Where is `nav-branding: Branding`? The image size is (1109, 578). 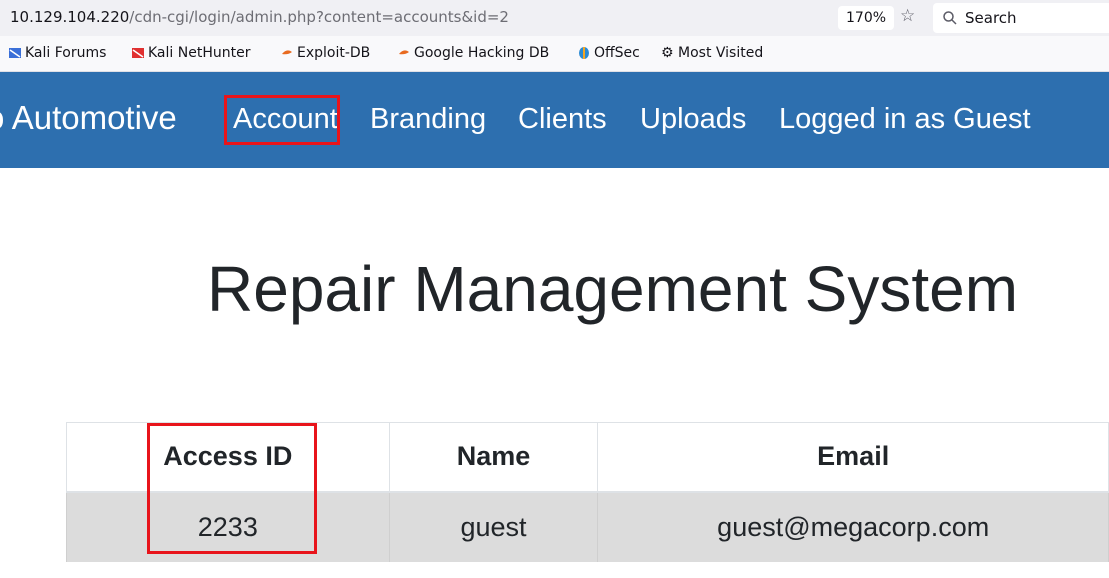 nav-branding: Branding is located at coordinates (428, 119).